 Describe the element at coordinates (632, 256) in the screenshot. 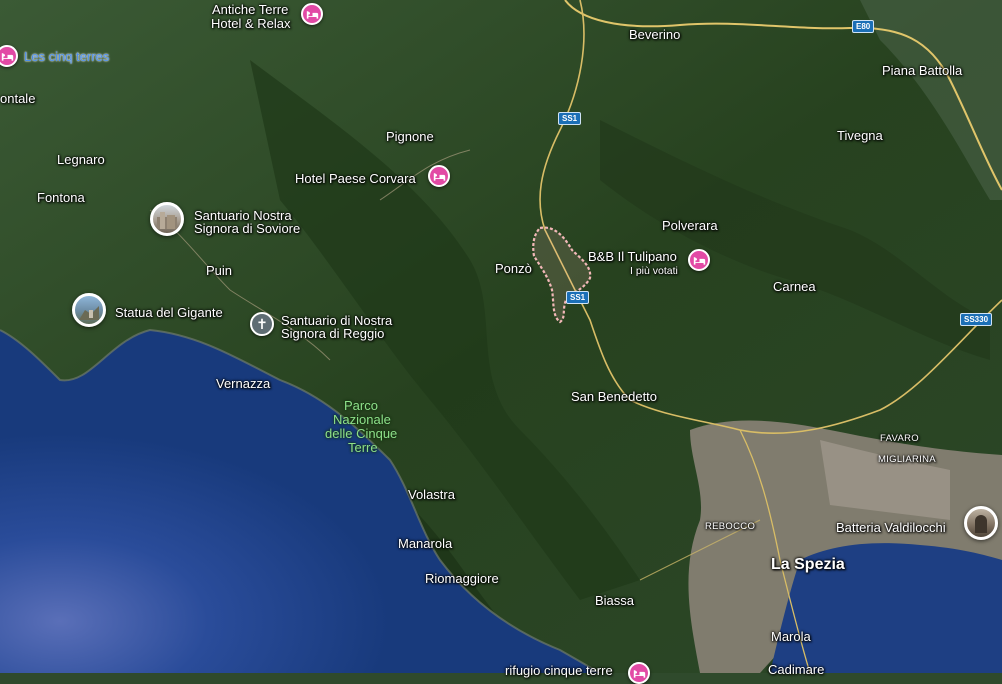

I see `poi-label-bb-tulipano: B&B Il Tulipano` at that location.